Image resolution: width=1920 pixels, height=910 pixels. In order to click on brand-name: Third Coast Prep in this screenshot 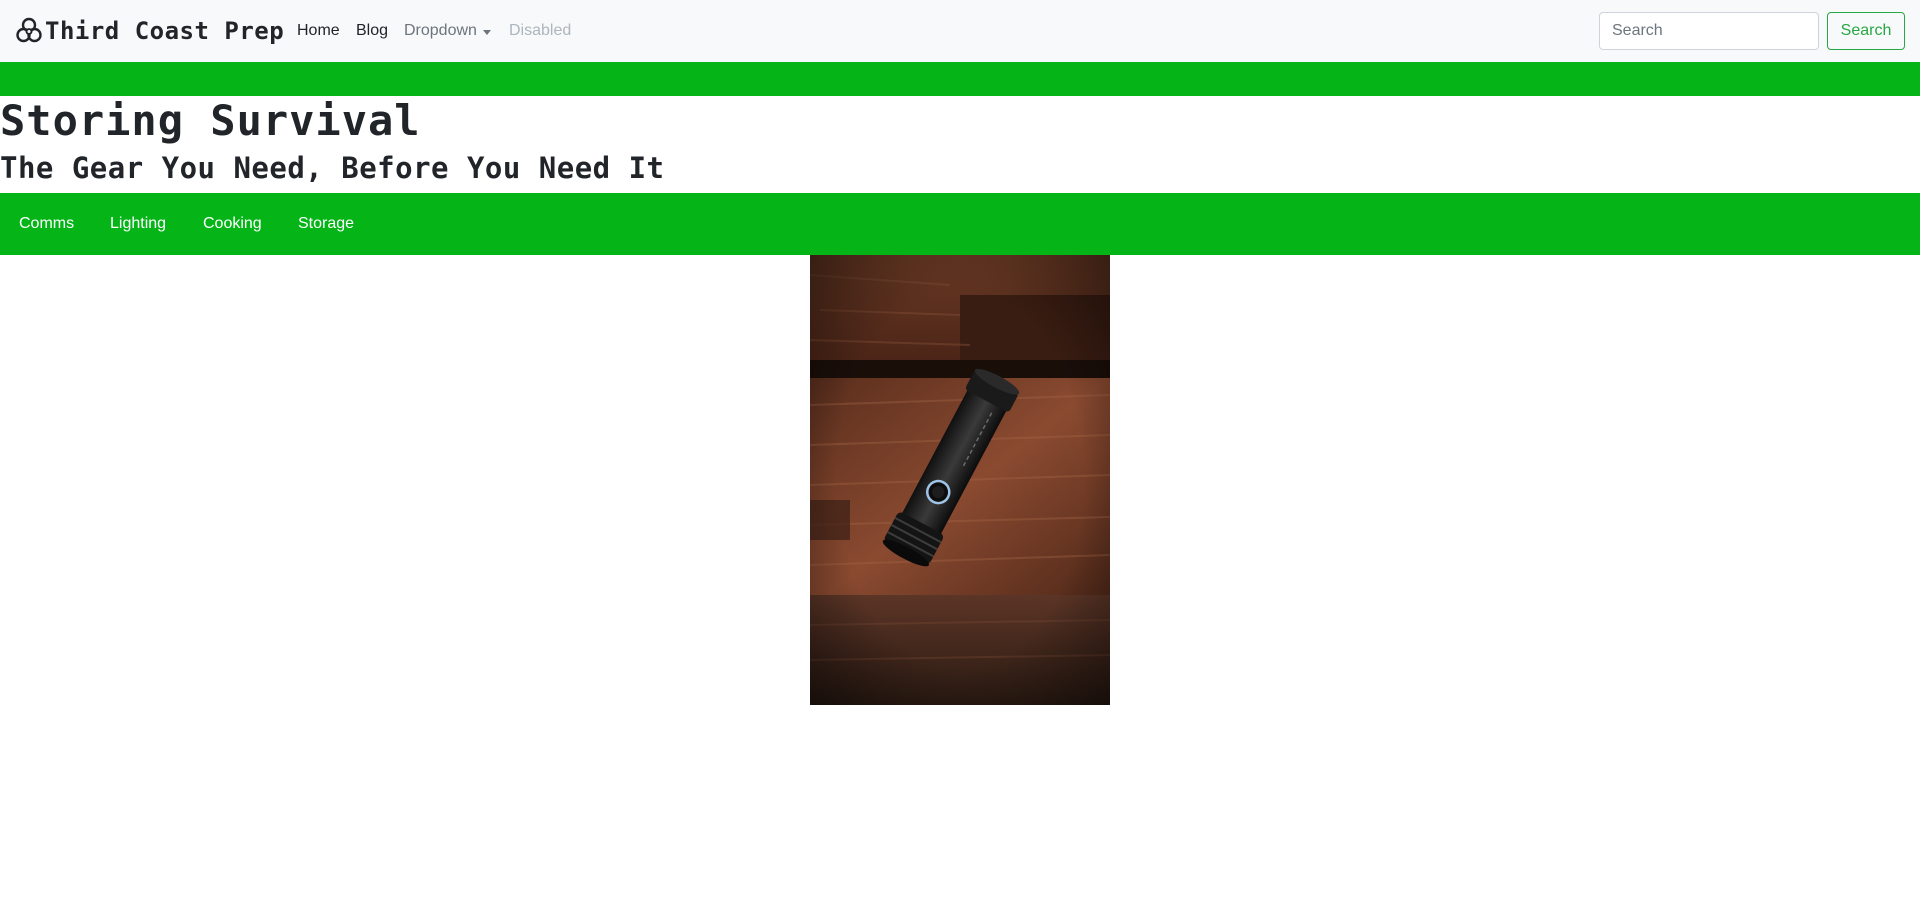, I will do `click(165, 31)`.